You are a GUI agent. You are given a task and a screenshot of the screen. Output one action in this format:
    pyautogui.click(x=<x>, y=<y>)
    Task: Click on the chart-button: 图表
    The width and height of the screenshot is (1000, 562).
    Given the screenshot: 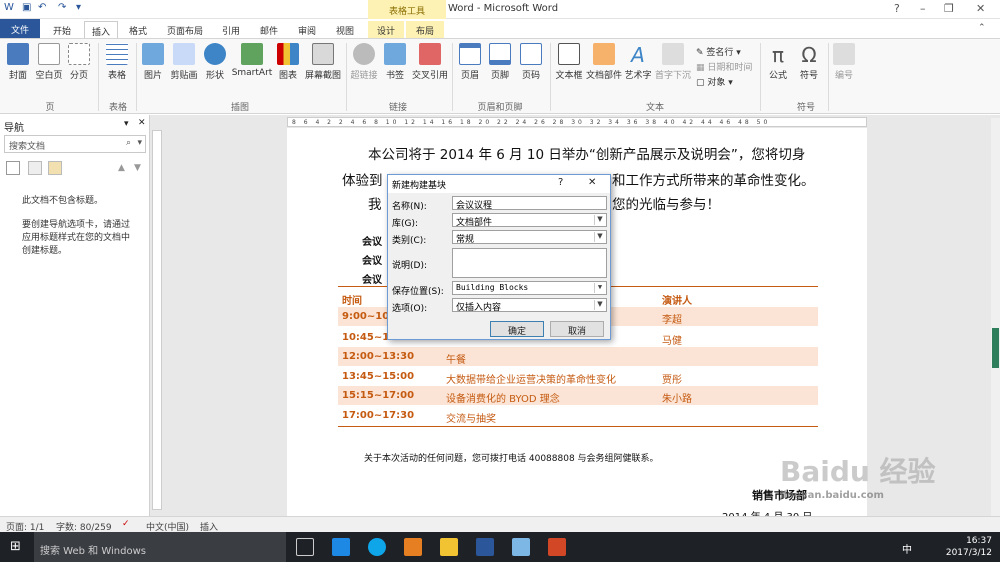 What is the action you would take?
    pyautogui.click(x=288, y=62)
    